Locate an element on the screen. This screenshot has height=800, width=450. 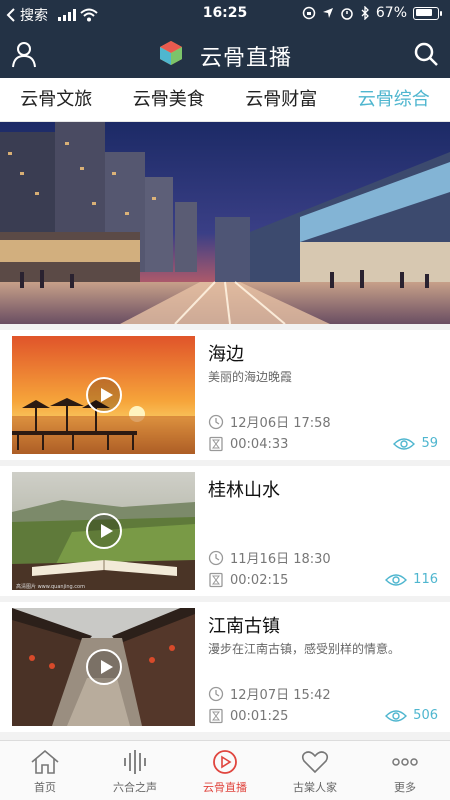
battery-percent: 67% is located at coordinates (391, 13).